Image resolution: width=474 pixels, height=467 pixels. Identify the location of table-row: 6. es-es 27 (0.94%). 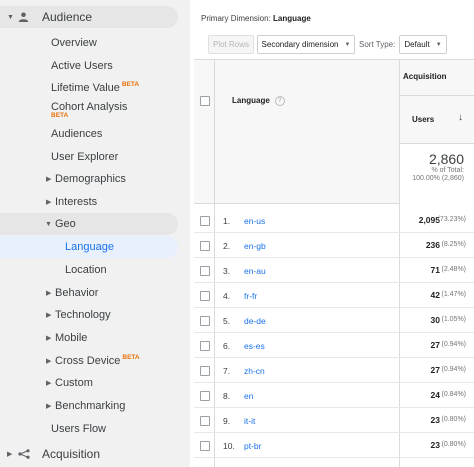
(334, 345).